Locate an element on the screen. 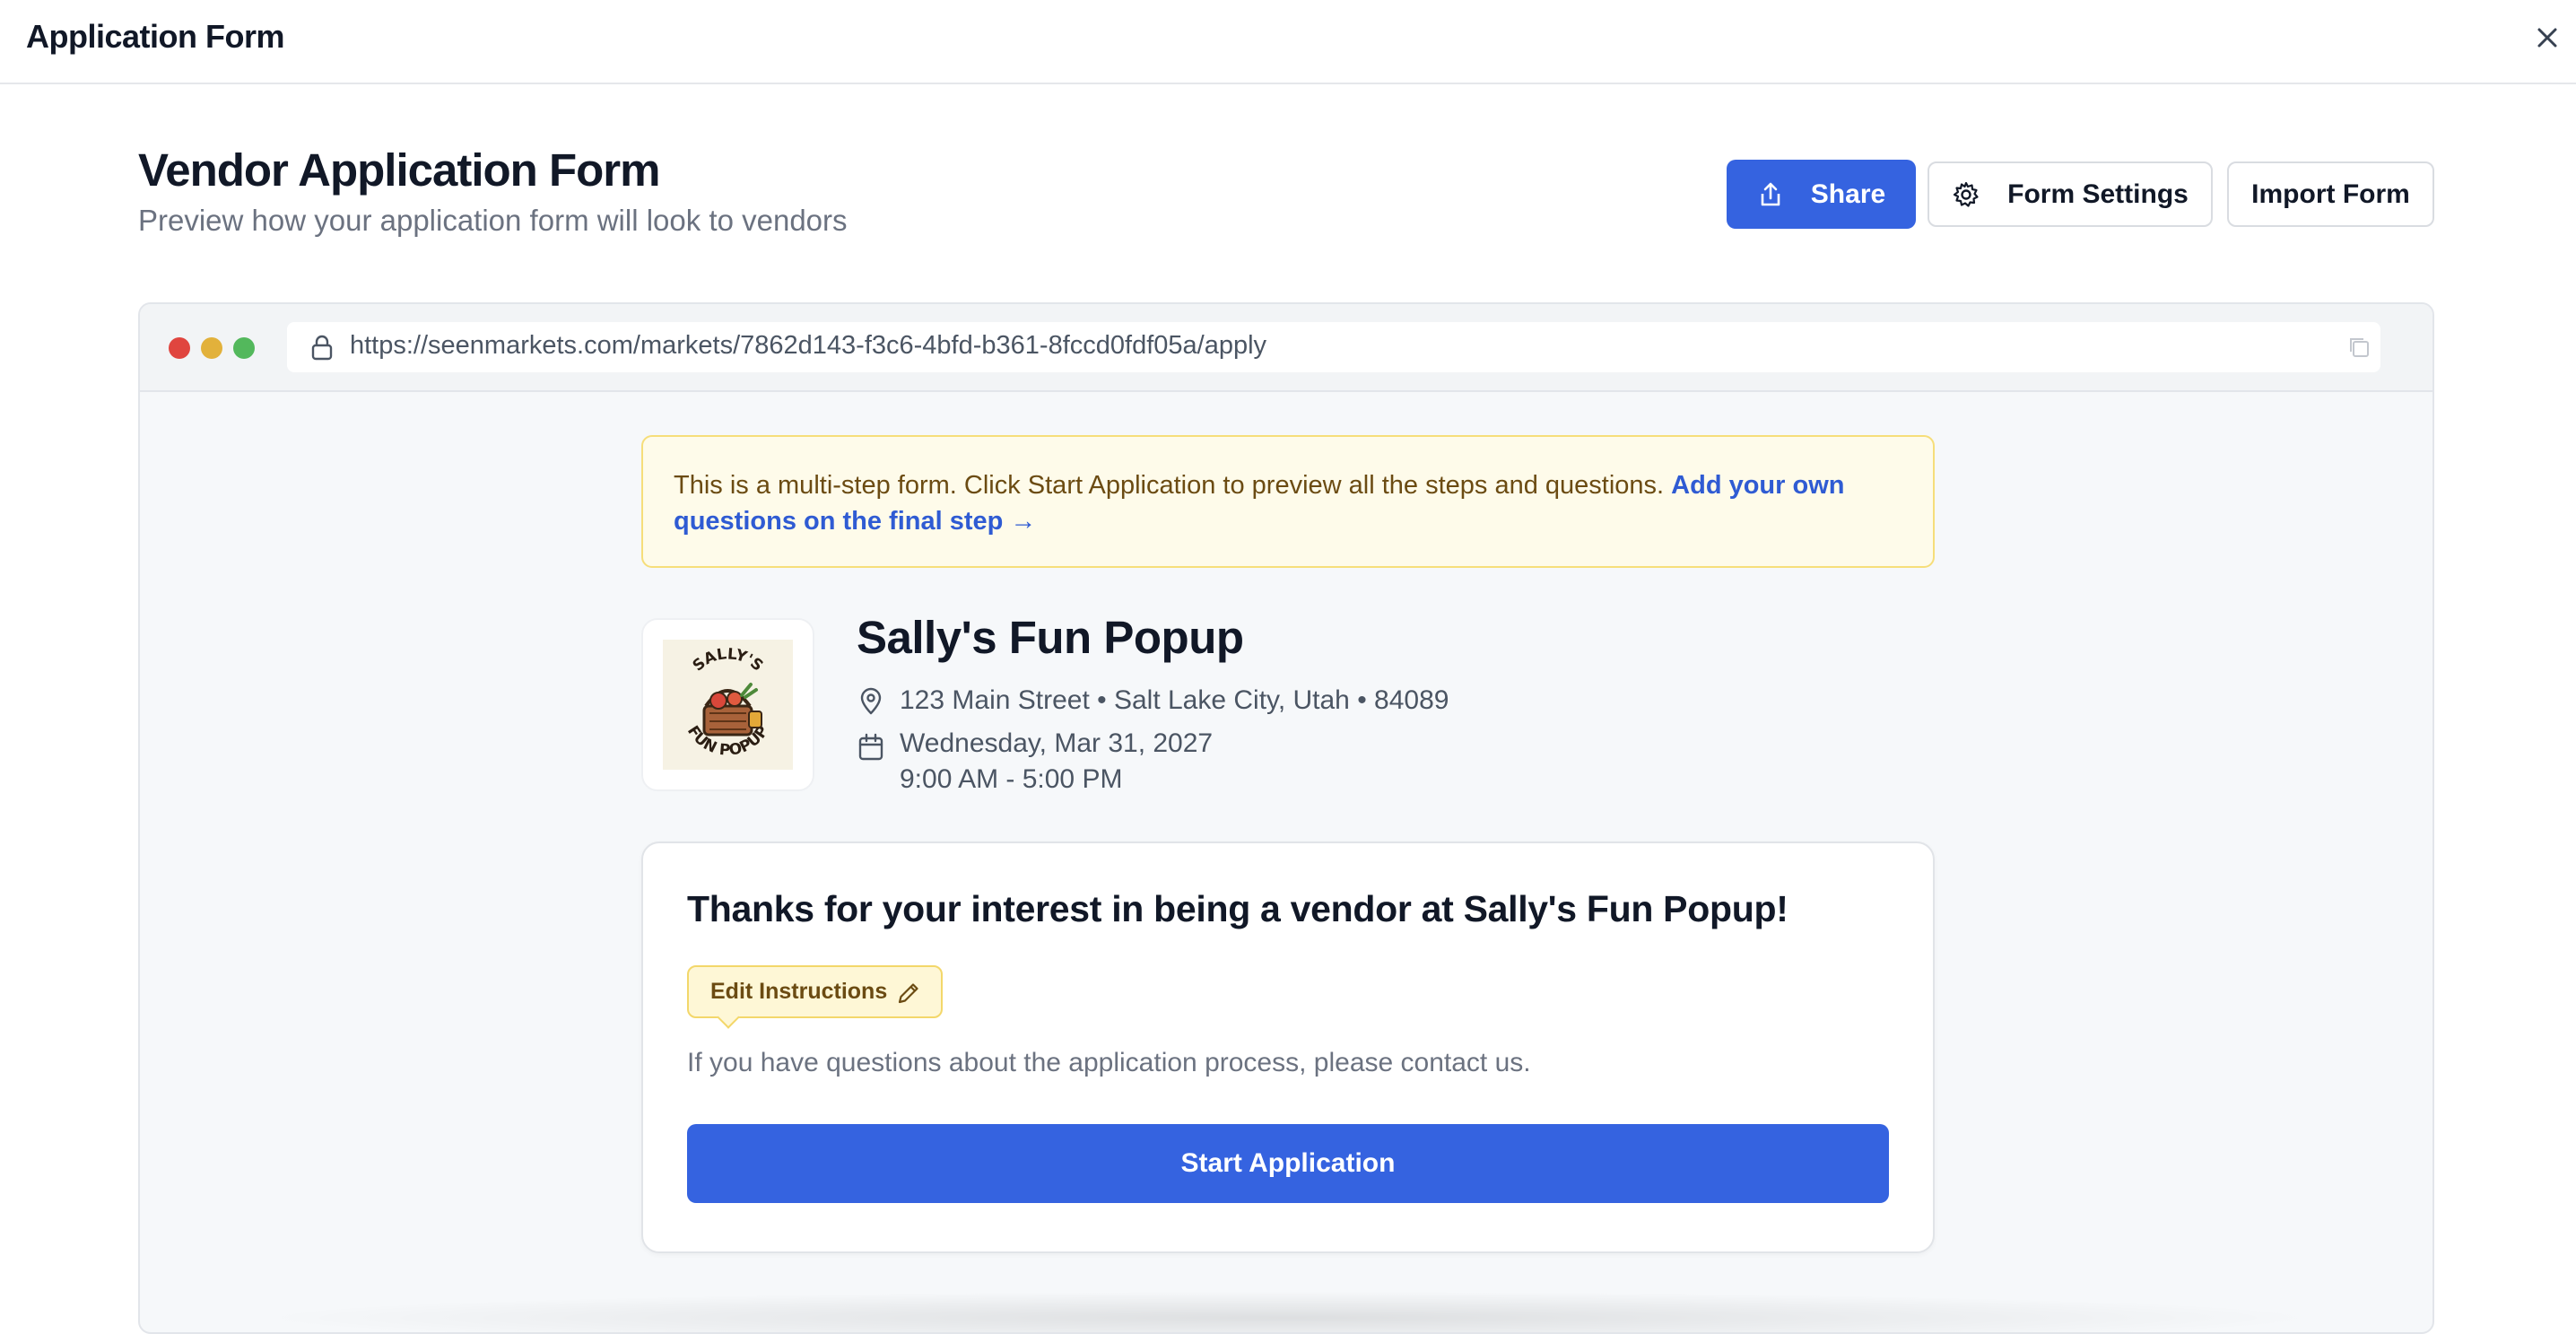 Image resolution: width=2576 pixels, height=1334 pixels. edit-instructions-label: Edit Instructions is located at coordinates (799, 991).